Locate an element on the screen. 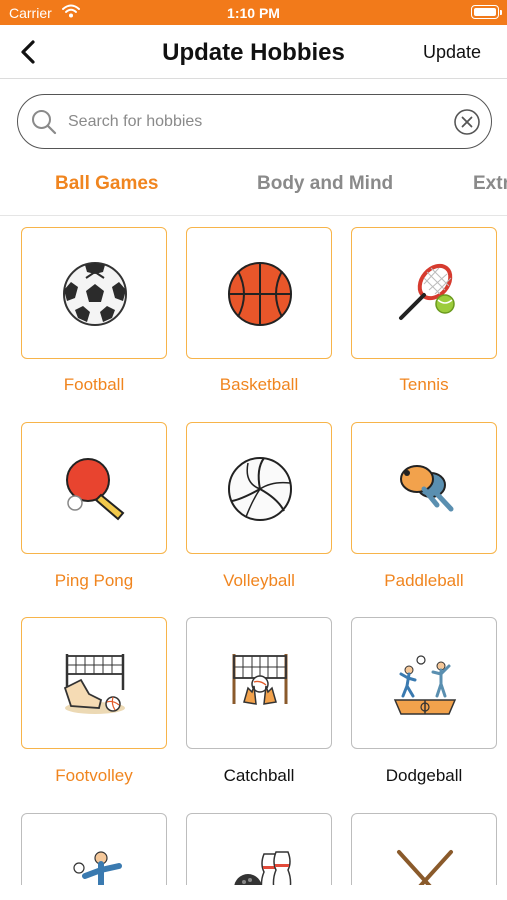 The height and width of the screenshot is (900, 507). hobby-label-dodgeball: Dodgeball is located at coordinates (424, 775).